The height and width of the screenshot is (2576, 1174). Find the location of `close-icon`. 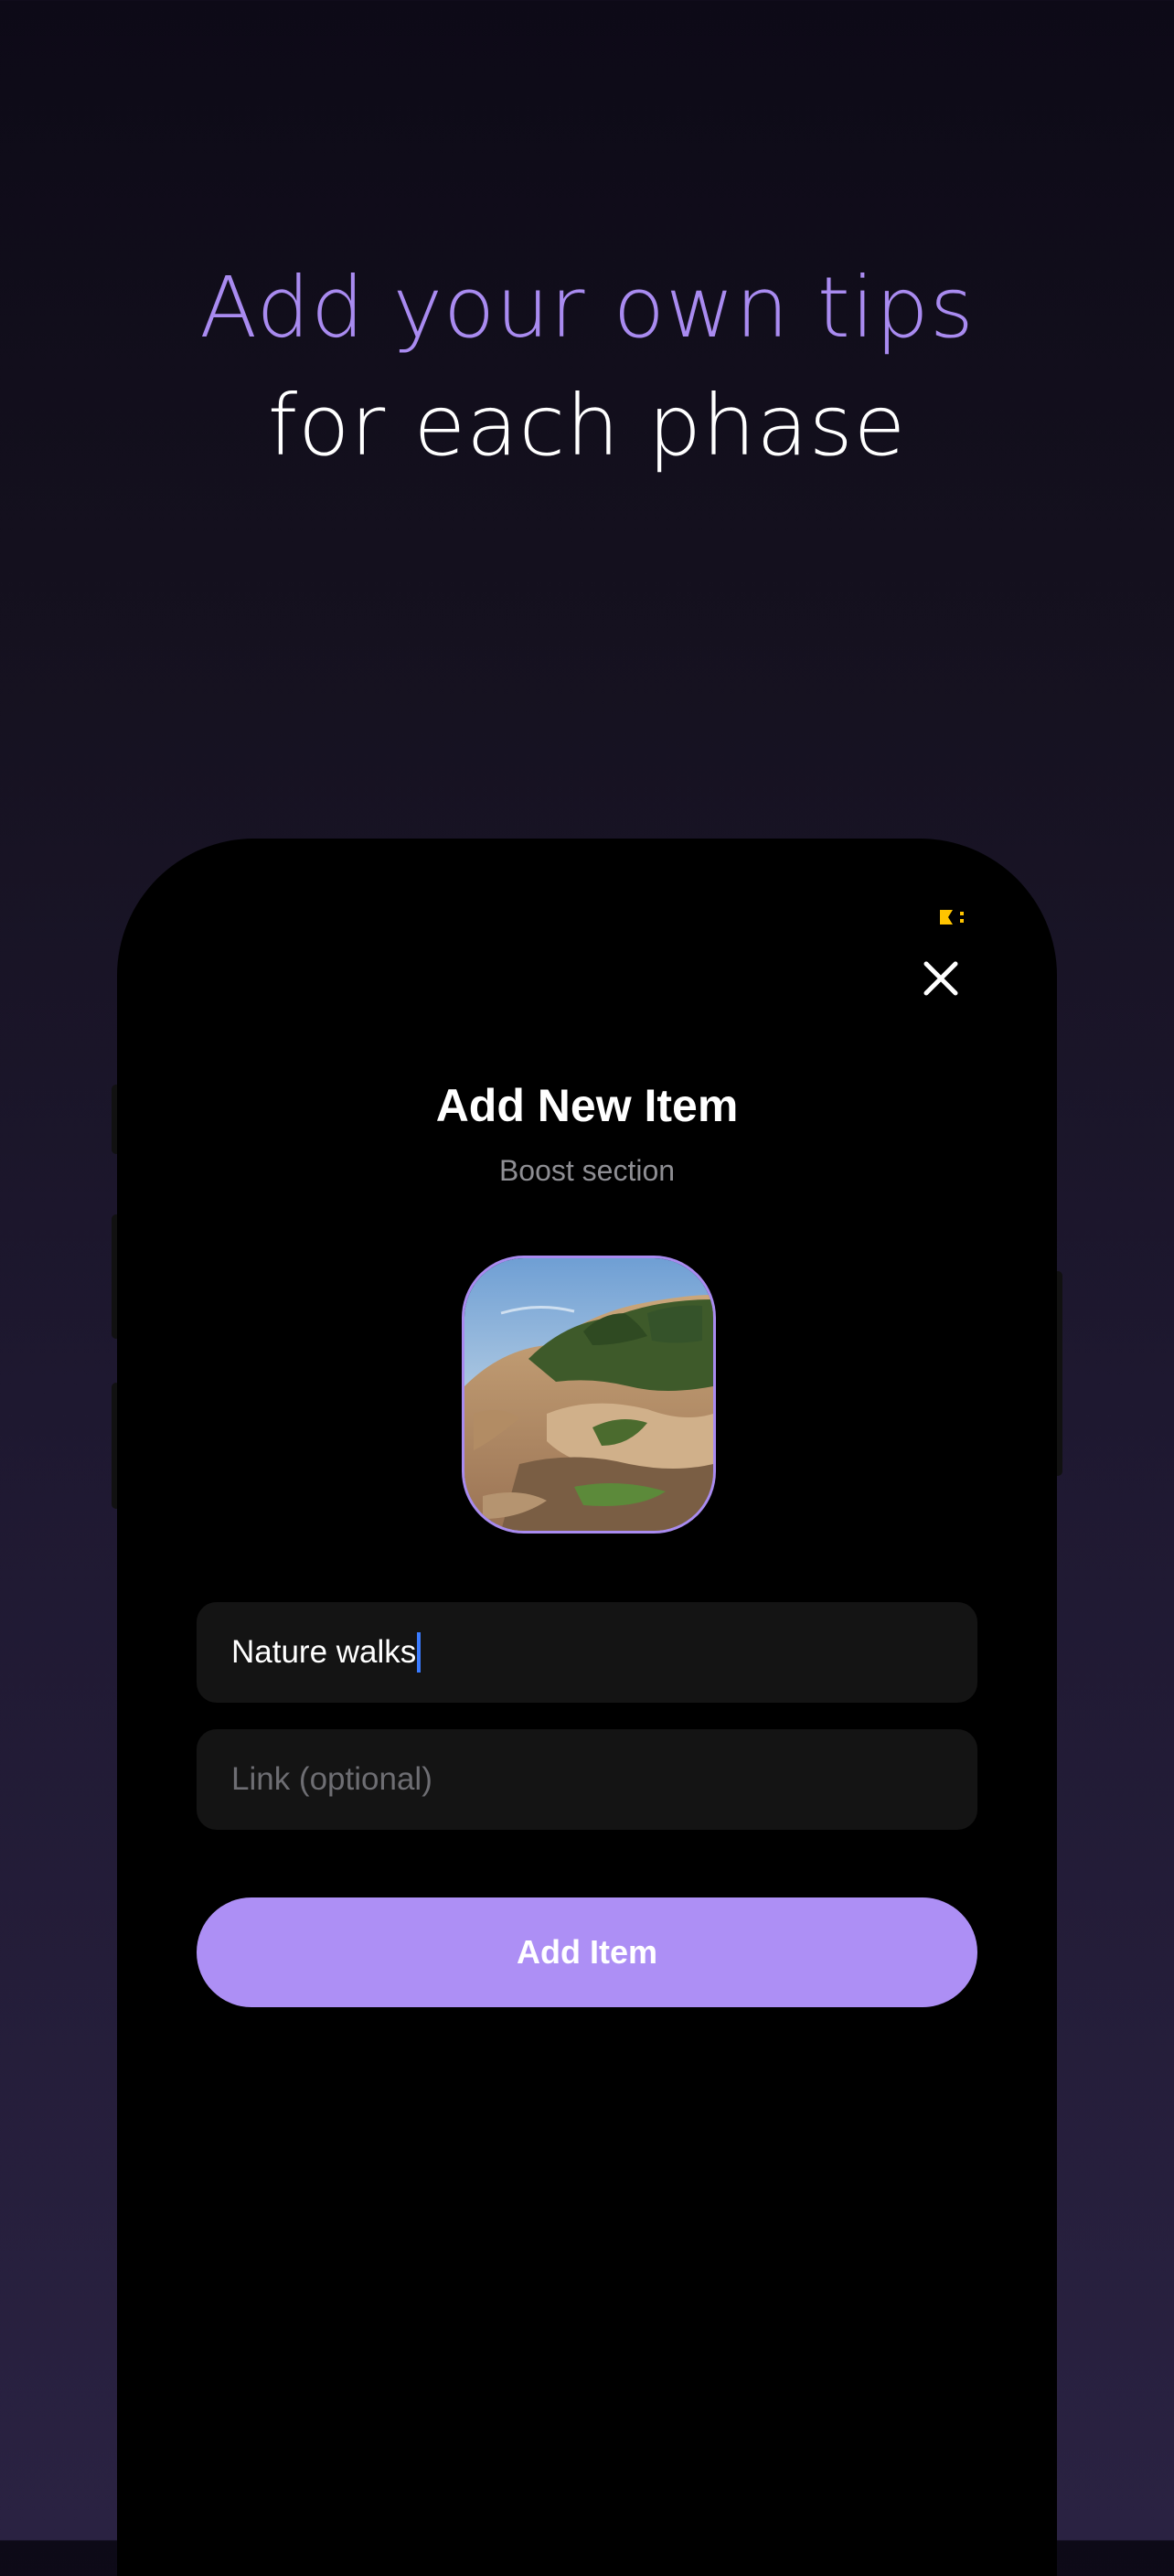

close-icon is located at coordinates (941, 978).